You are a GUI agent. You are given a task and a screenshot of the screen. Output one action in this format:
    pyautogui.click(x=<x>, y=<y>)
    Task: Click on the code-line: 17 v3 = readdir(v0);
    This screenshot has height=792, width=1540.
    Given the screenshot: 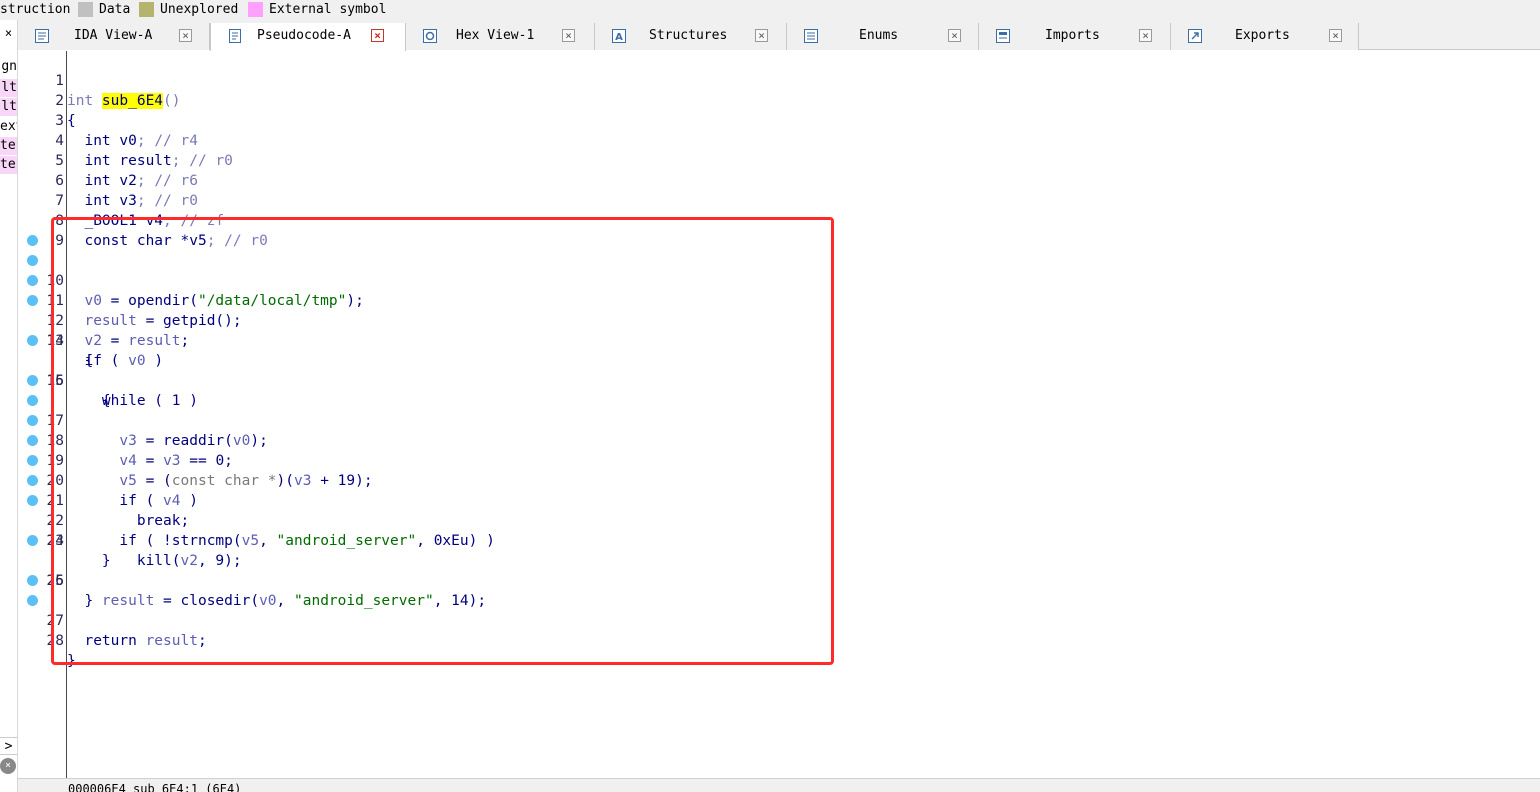 What is the action you would take?
    pyautogui.click(x=768, y=410)
    